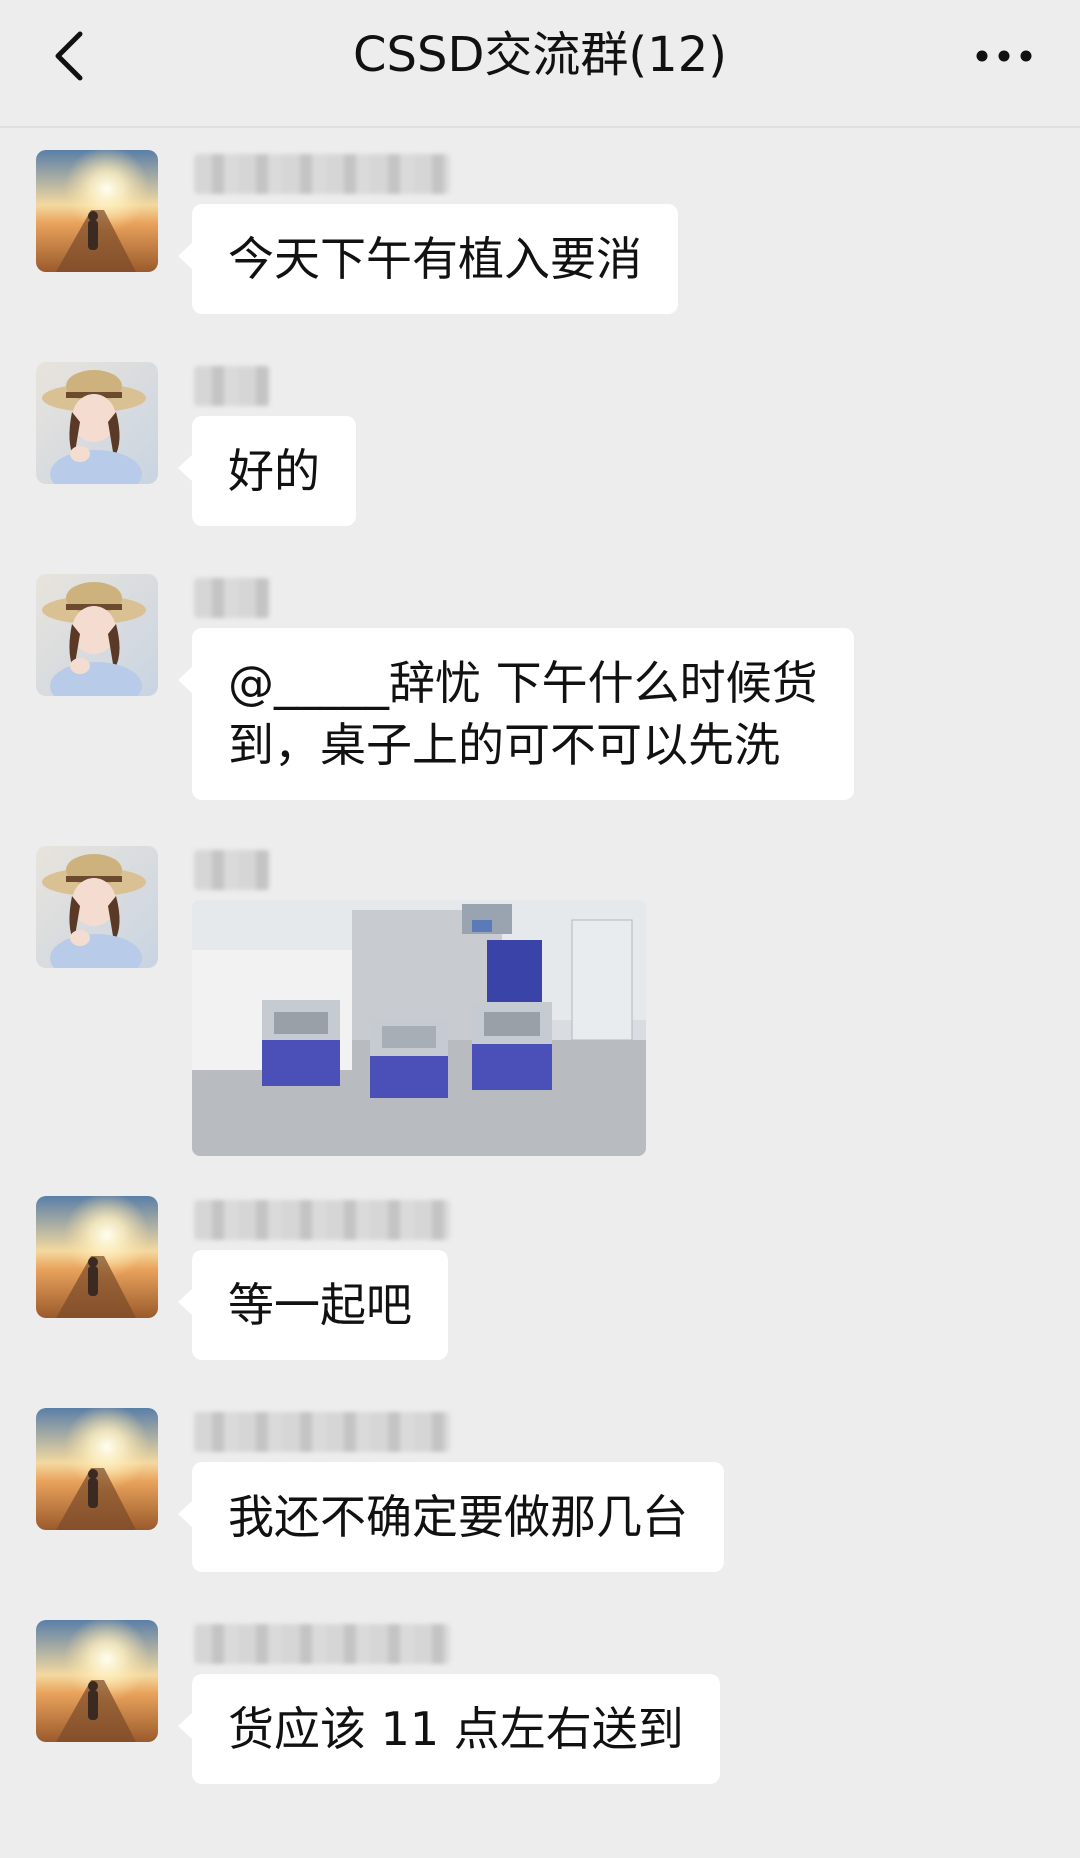 The height and width of the screenshot is (1858, 1080). Describe the element at coordinates (449, 1729) in the screenshot. I see `message-bubble: 货应该 11 点左右送到` at that location.